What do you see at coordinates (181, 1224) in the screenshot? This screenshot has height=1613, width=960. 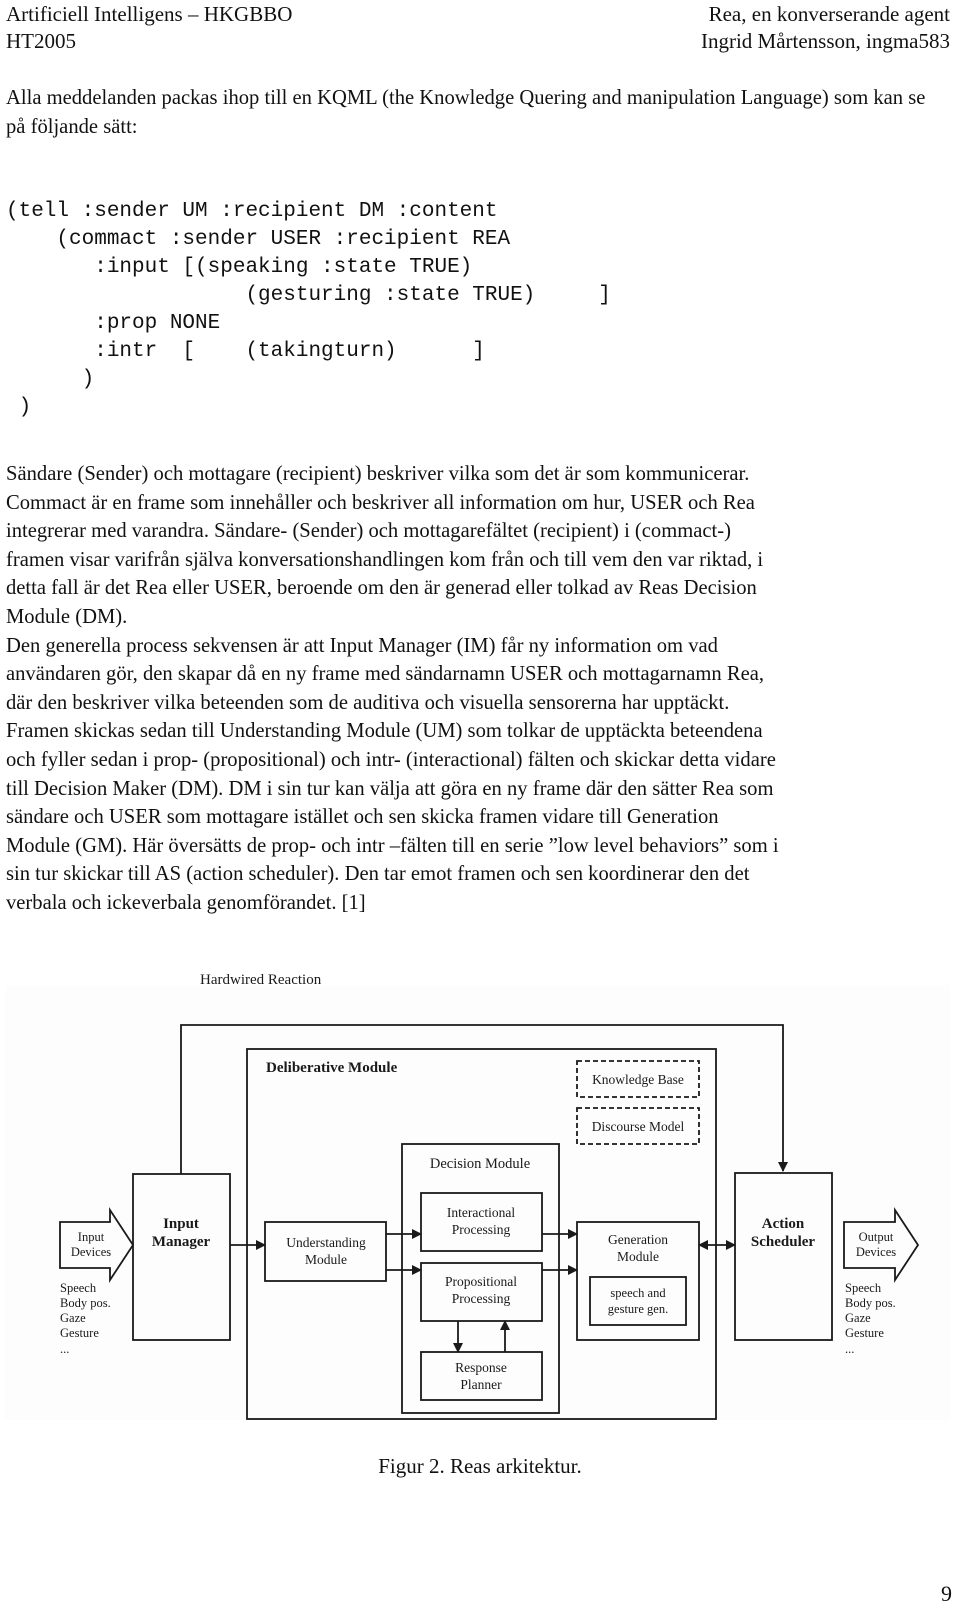 I see `input-manager-label-1: Input` at bounding box center [181, 1224].